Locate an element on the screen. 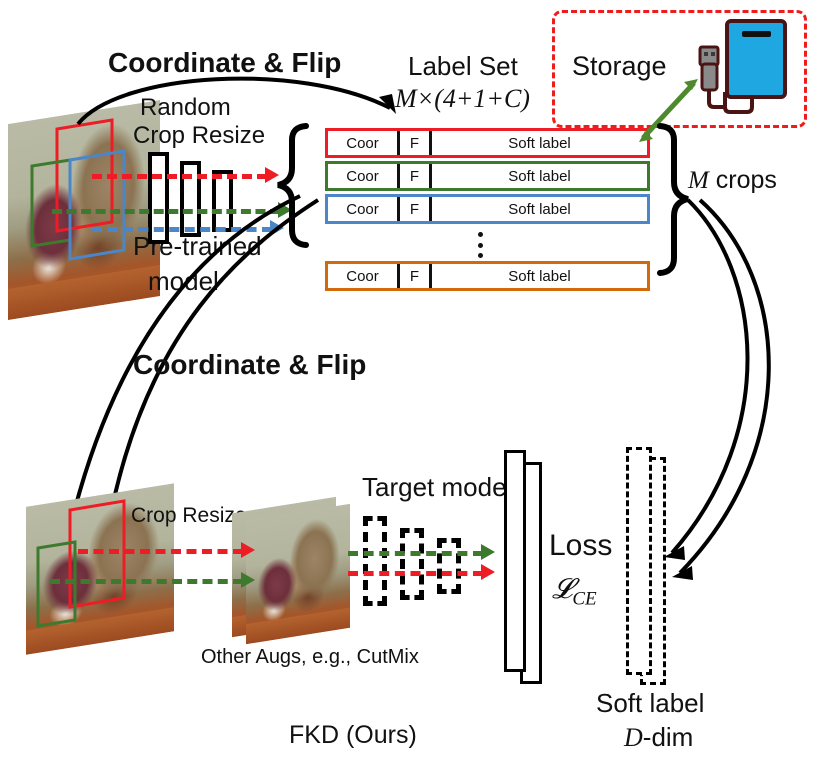  loss-subscript: CE is located at coordinates (584, 599).